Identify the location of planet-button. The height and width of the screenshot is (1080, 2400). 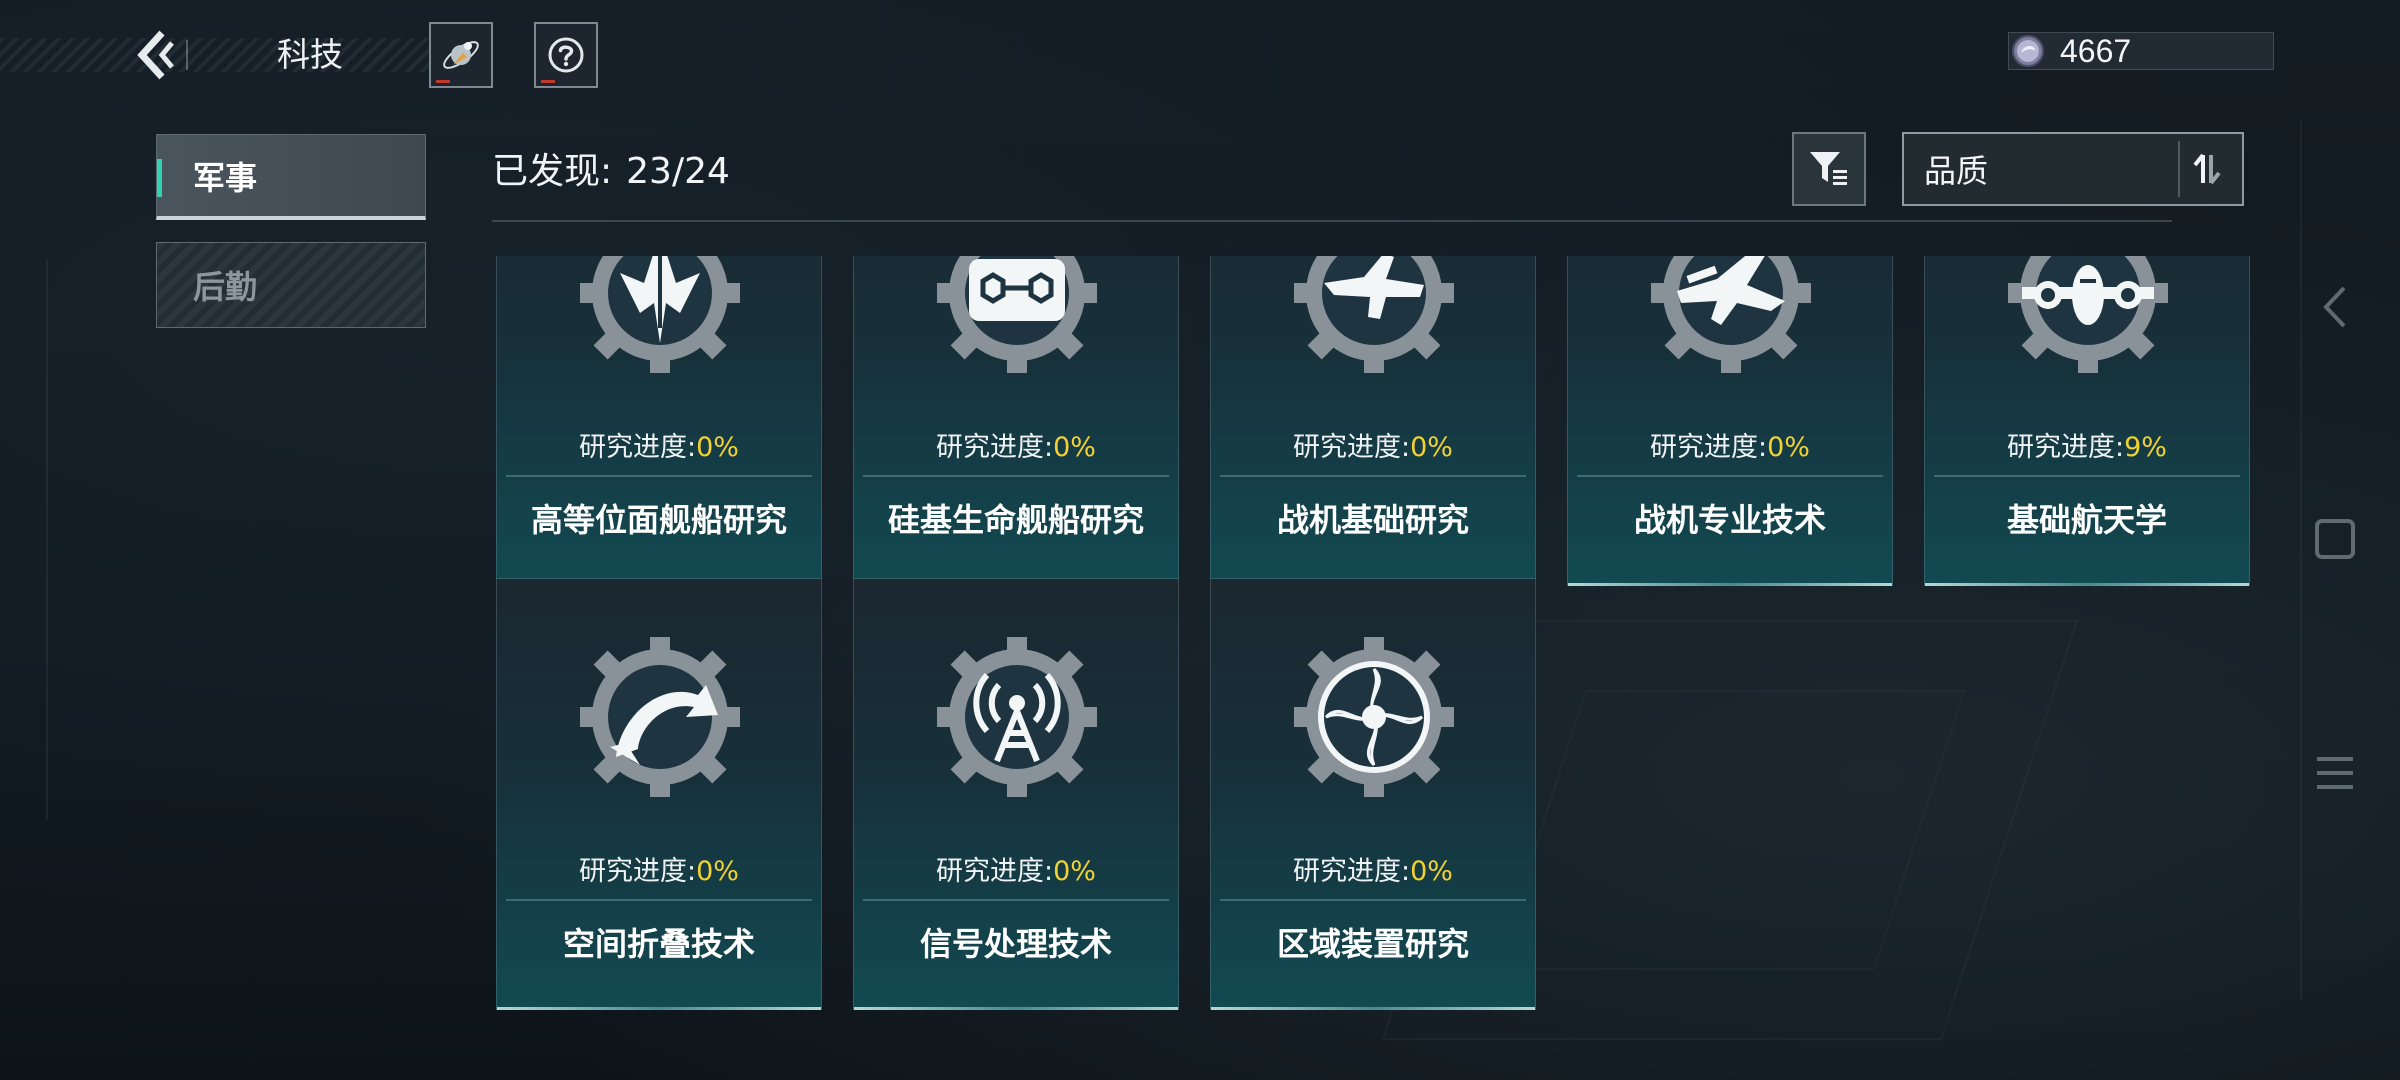
(461, 55).